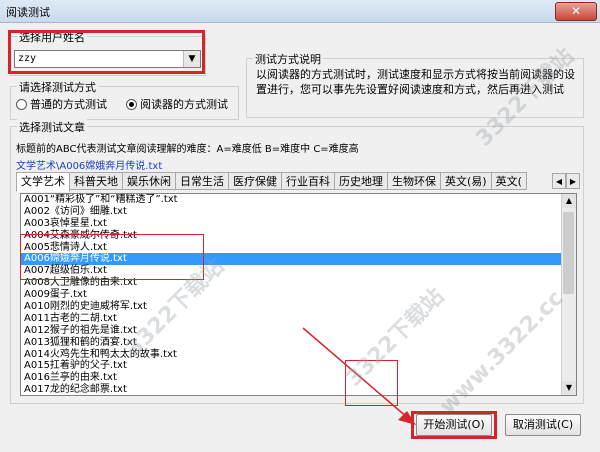 This screenshot has height=452, width=600. Describe the element at coordinates (184, 104) in the screenshot. I see `radio-reader-label: 阅读器的方式测试` at that location.